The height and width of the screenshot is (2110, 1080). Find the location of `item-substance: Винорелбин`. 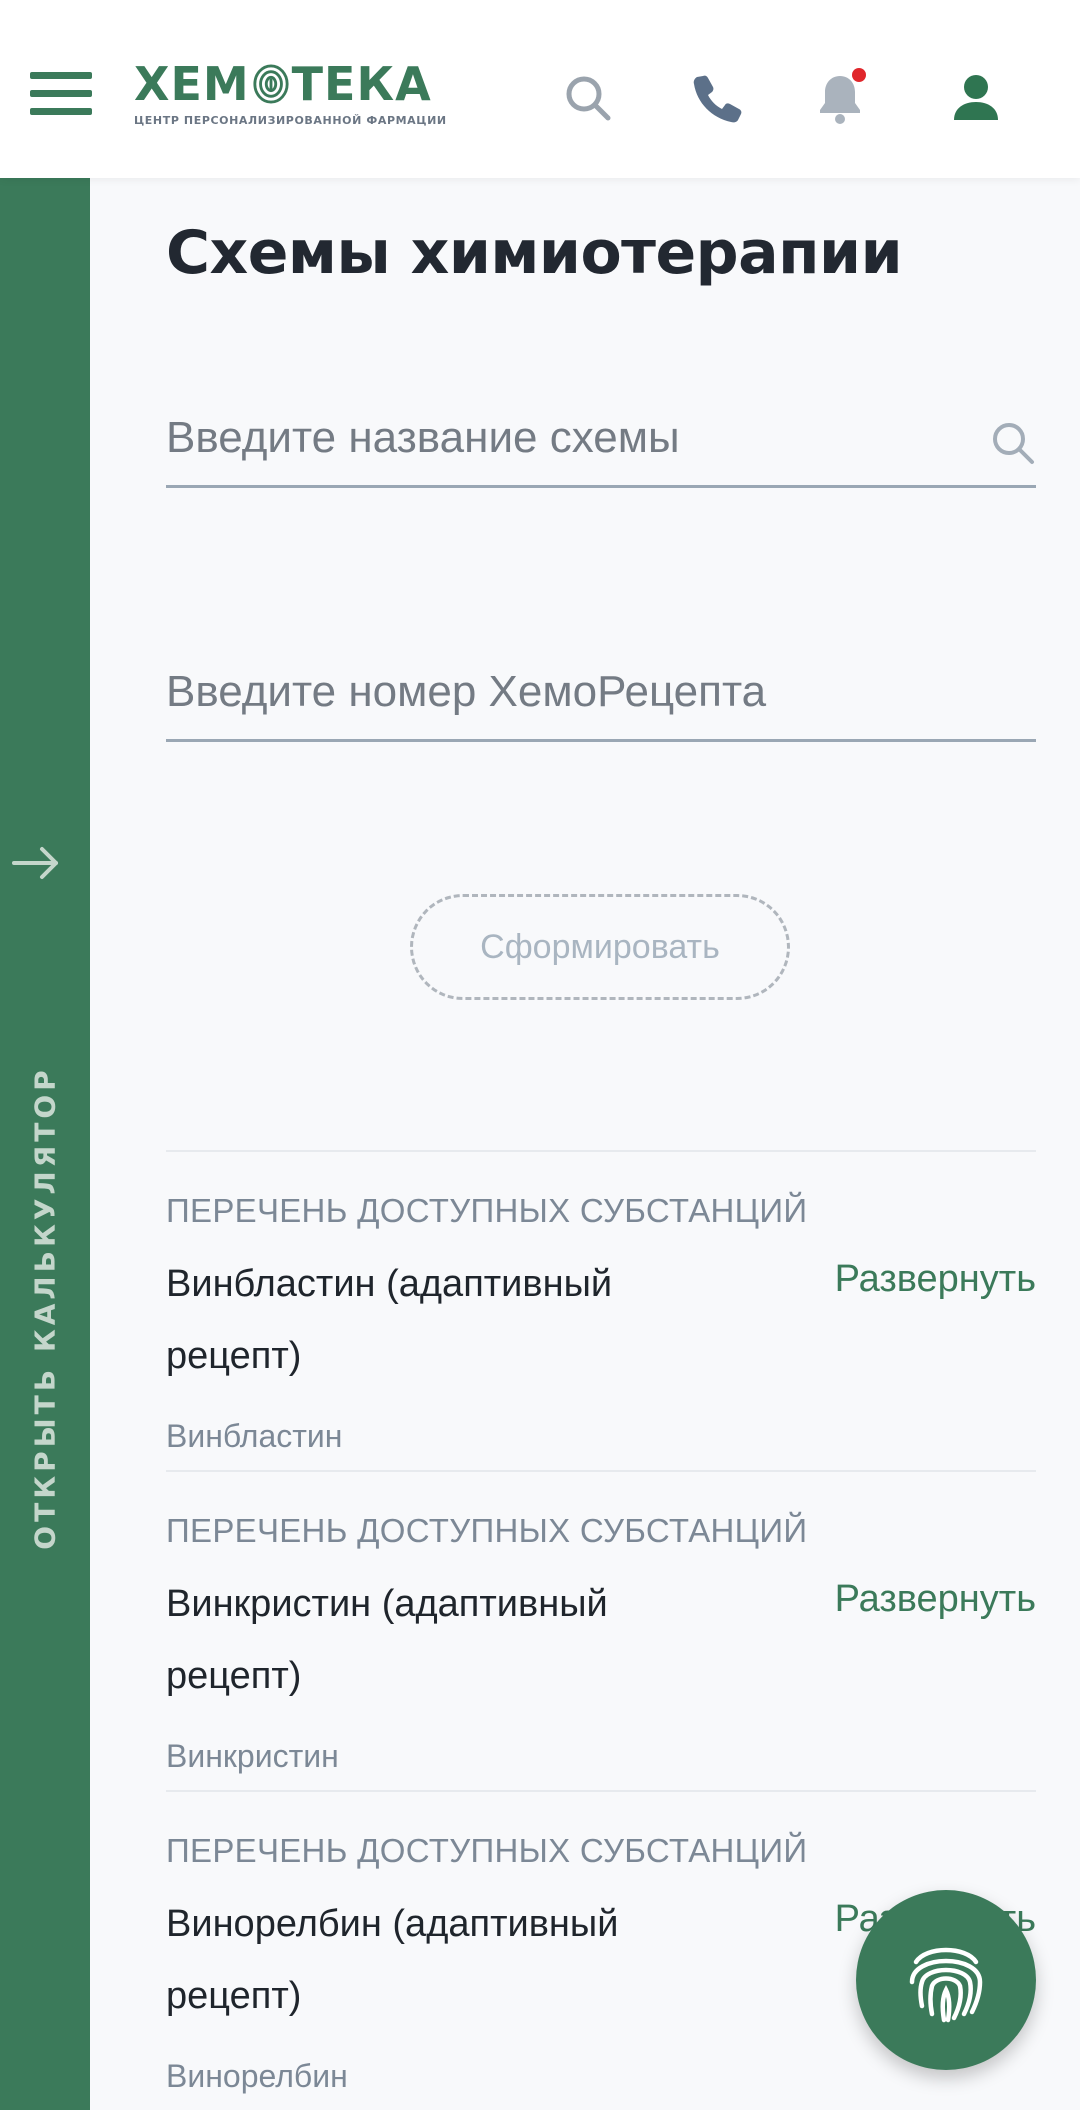

item-substance: Винорелбин is located at coordinates (257, 2076).